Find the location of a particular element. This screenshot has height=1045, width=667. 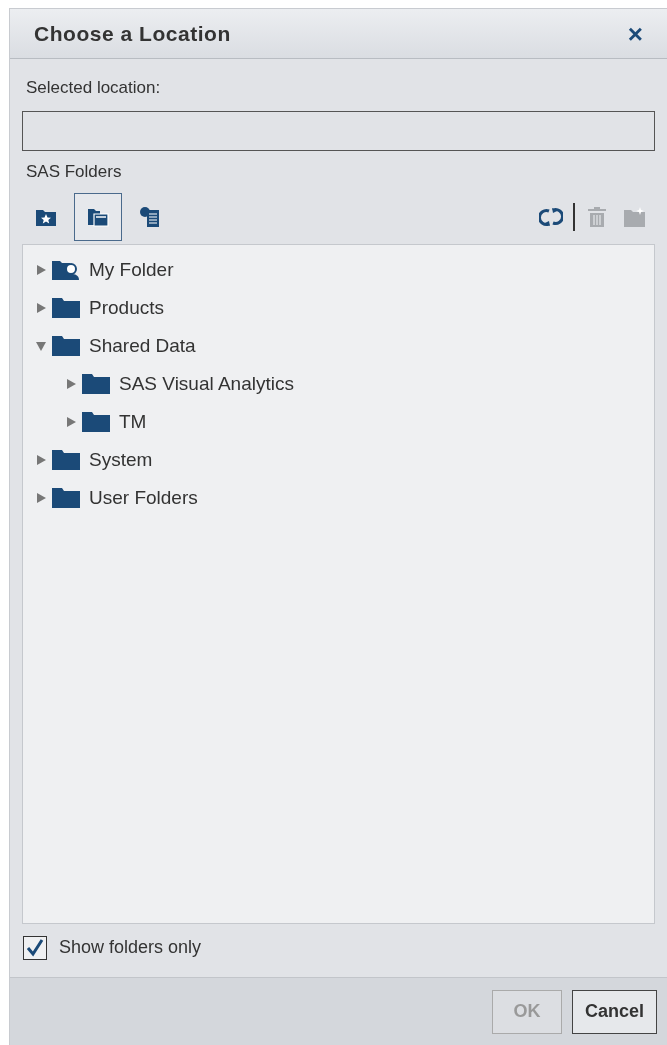

folders-icon is located at coordinates (98, 217).